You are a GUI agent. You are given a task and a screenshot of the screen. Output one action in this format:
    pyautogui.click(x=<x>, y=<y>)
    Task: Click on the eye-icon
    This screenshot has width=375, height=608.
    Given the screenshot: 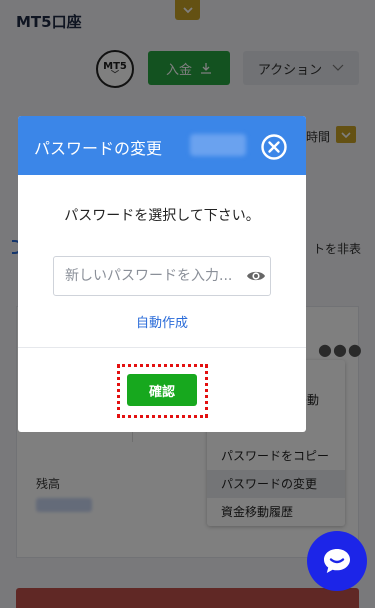 What is the action you would take?
    pyautogui.click(x=256, y=276)
    